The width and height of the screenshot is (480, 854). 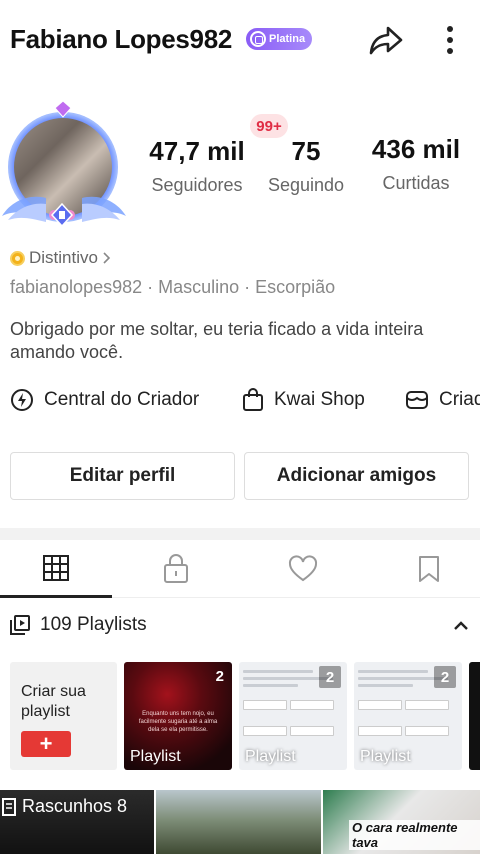 I want to click on followers-label: Seguidores, so click(x=197, y=185).